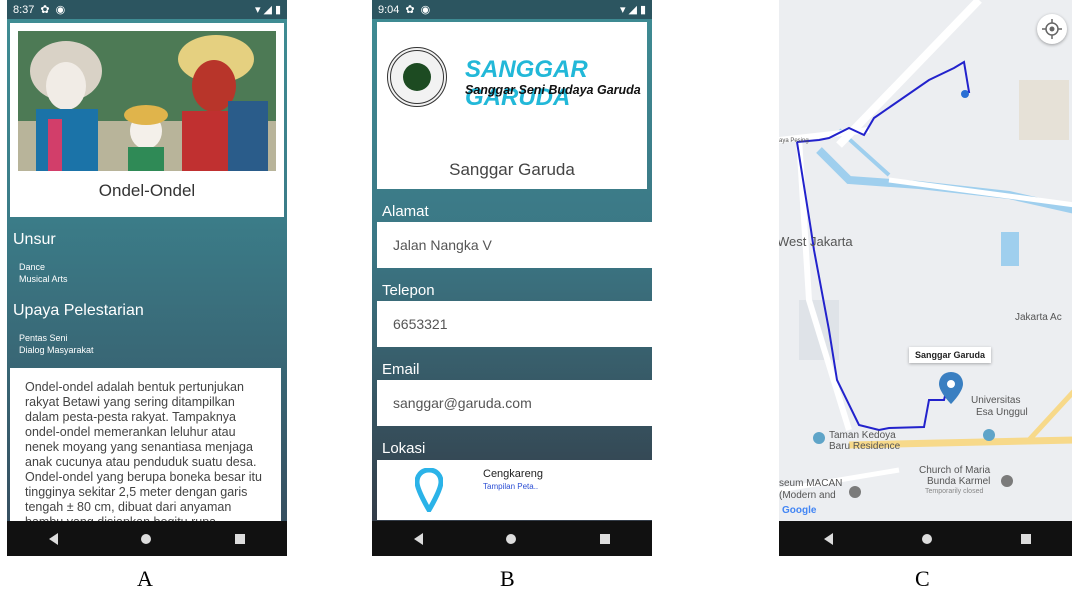 This screenshot has width=1072, height=592. I want to click on crosshair-icon, so click(1052, 29).